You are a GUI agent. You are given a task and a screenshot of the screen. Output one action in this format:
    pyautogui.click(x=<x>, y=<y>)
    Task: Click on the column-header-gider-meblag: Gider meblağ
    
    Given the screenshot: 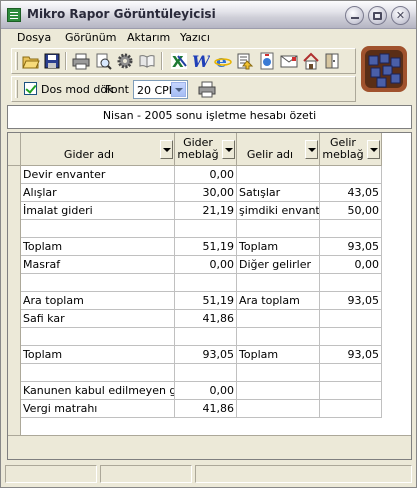 What is the action you would take?
    pyautogui.click(x=206, y=149)
    